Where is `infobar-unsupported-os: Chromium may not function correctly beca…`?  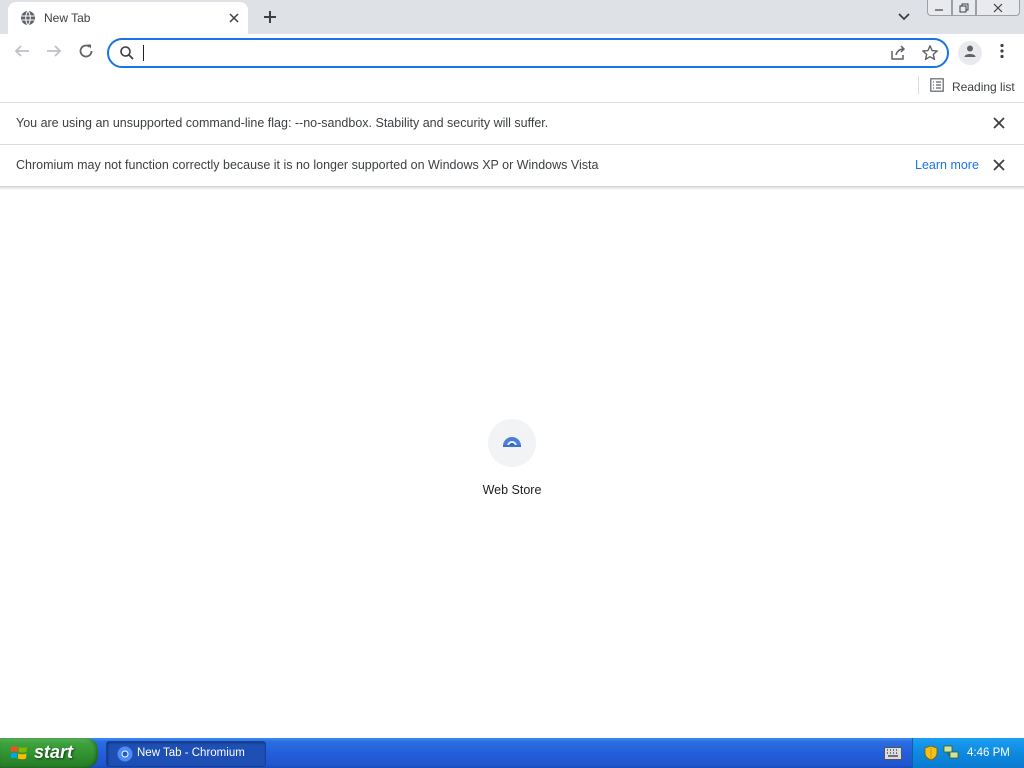 infobar-unsupported-os: Chromium may not function correctly beca… is located at coordinates (512, 166).